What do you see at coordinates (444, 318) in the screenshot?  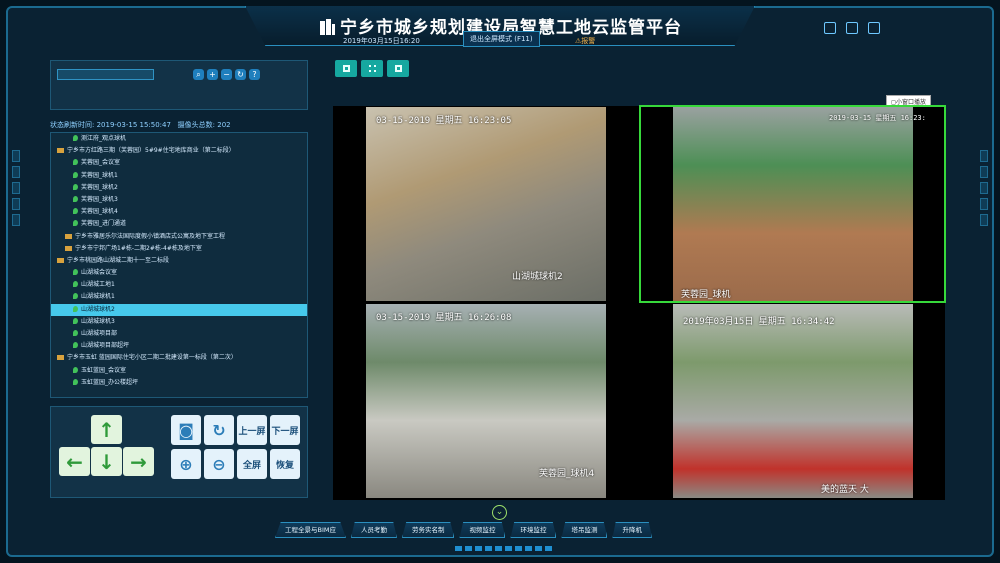 I see `video-osd: 03-15-2019 星期五 16:26:08` at bounding box center [444, 318].